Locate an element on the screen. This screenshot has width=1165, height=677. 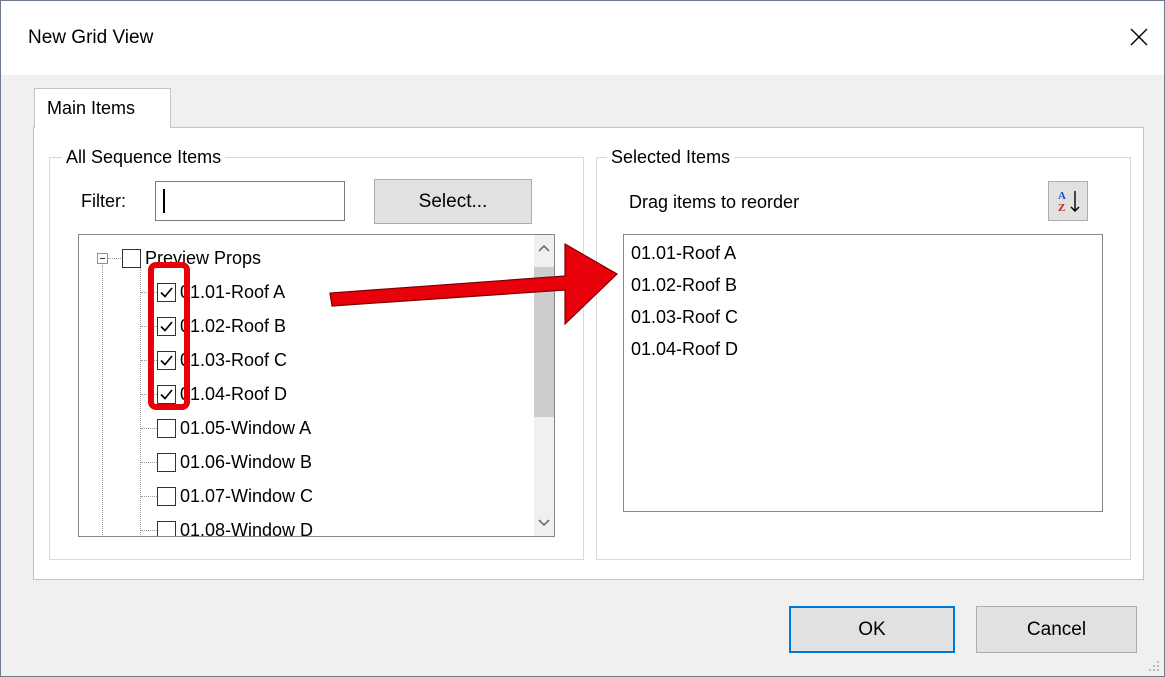
svg-text: A is located at coordinates (1062, 196).